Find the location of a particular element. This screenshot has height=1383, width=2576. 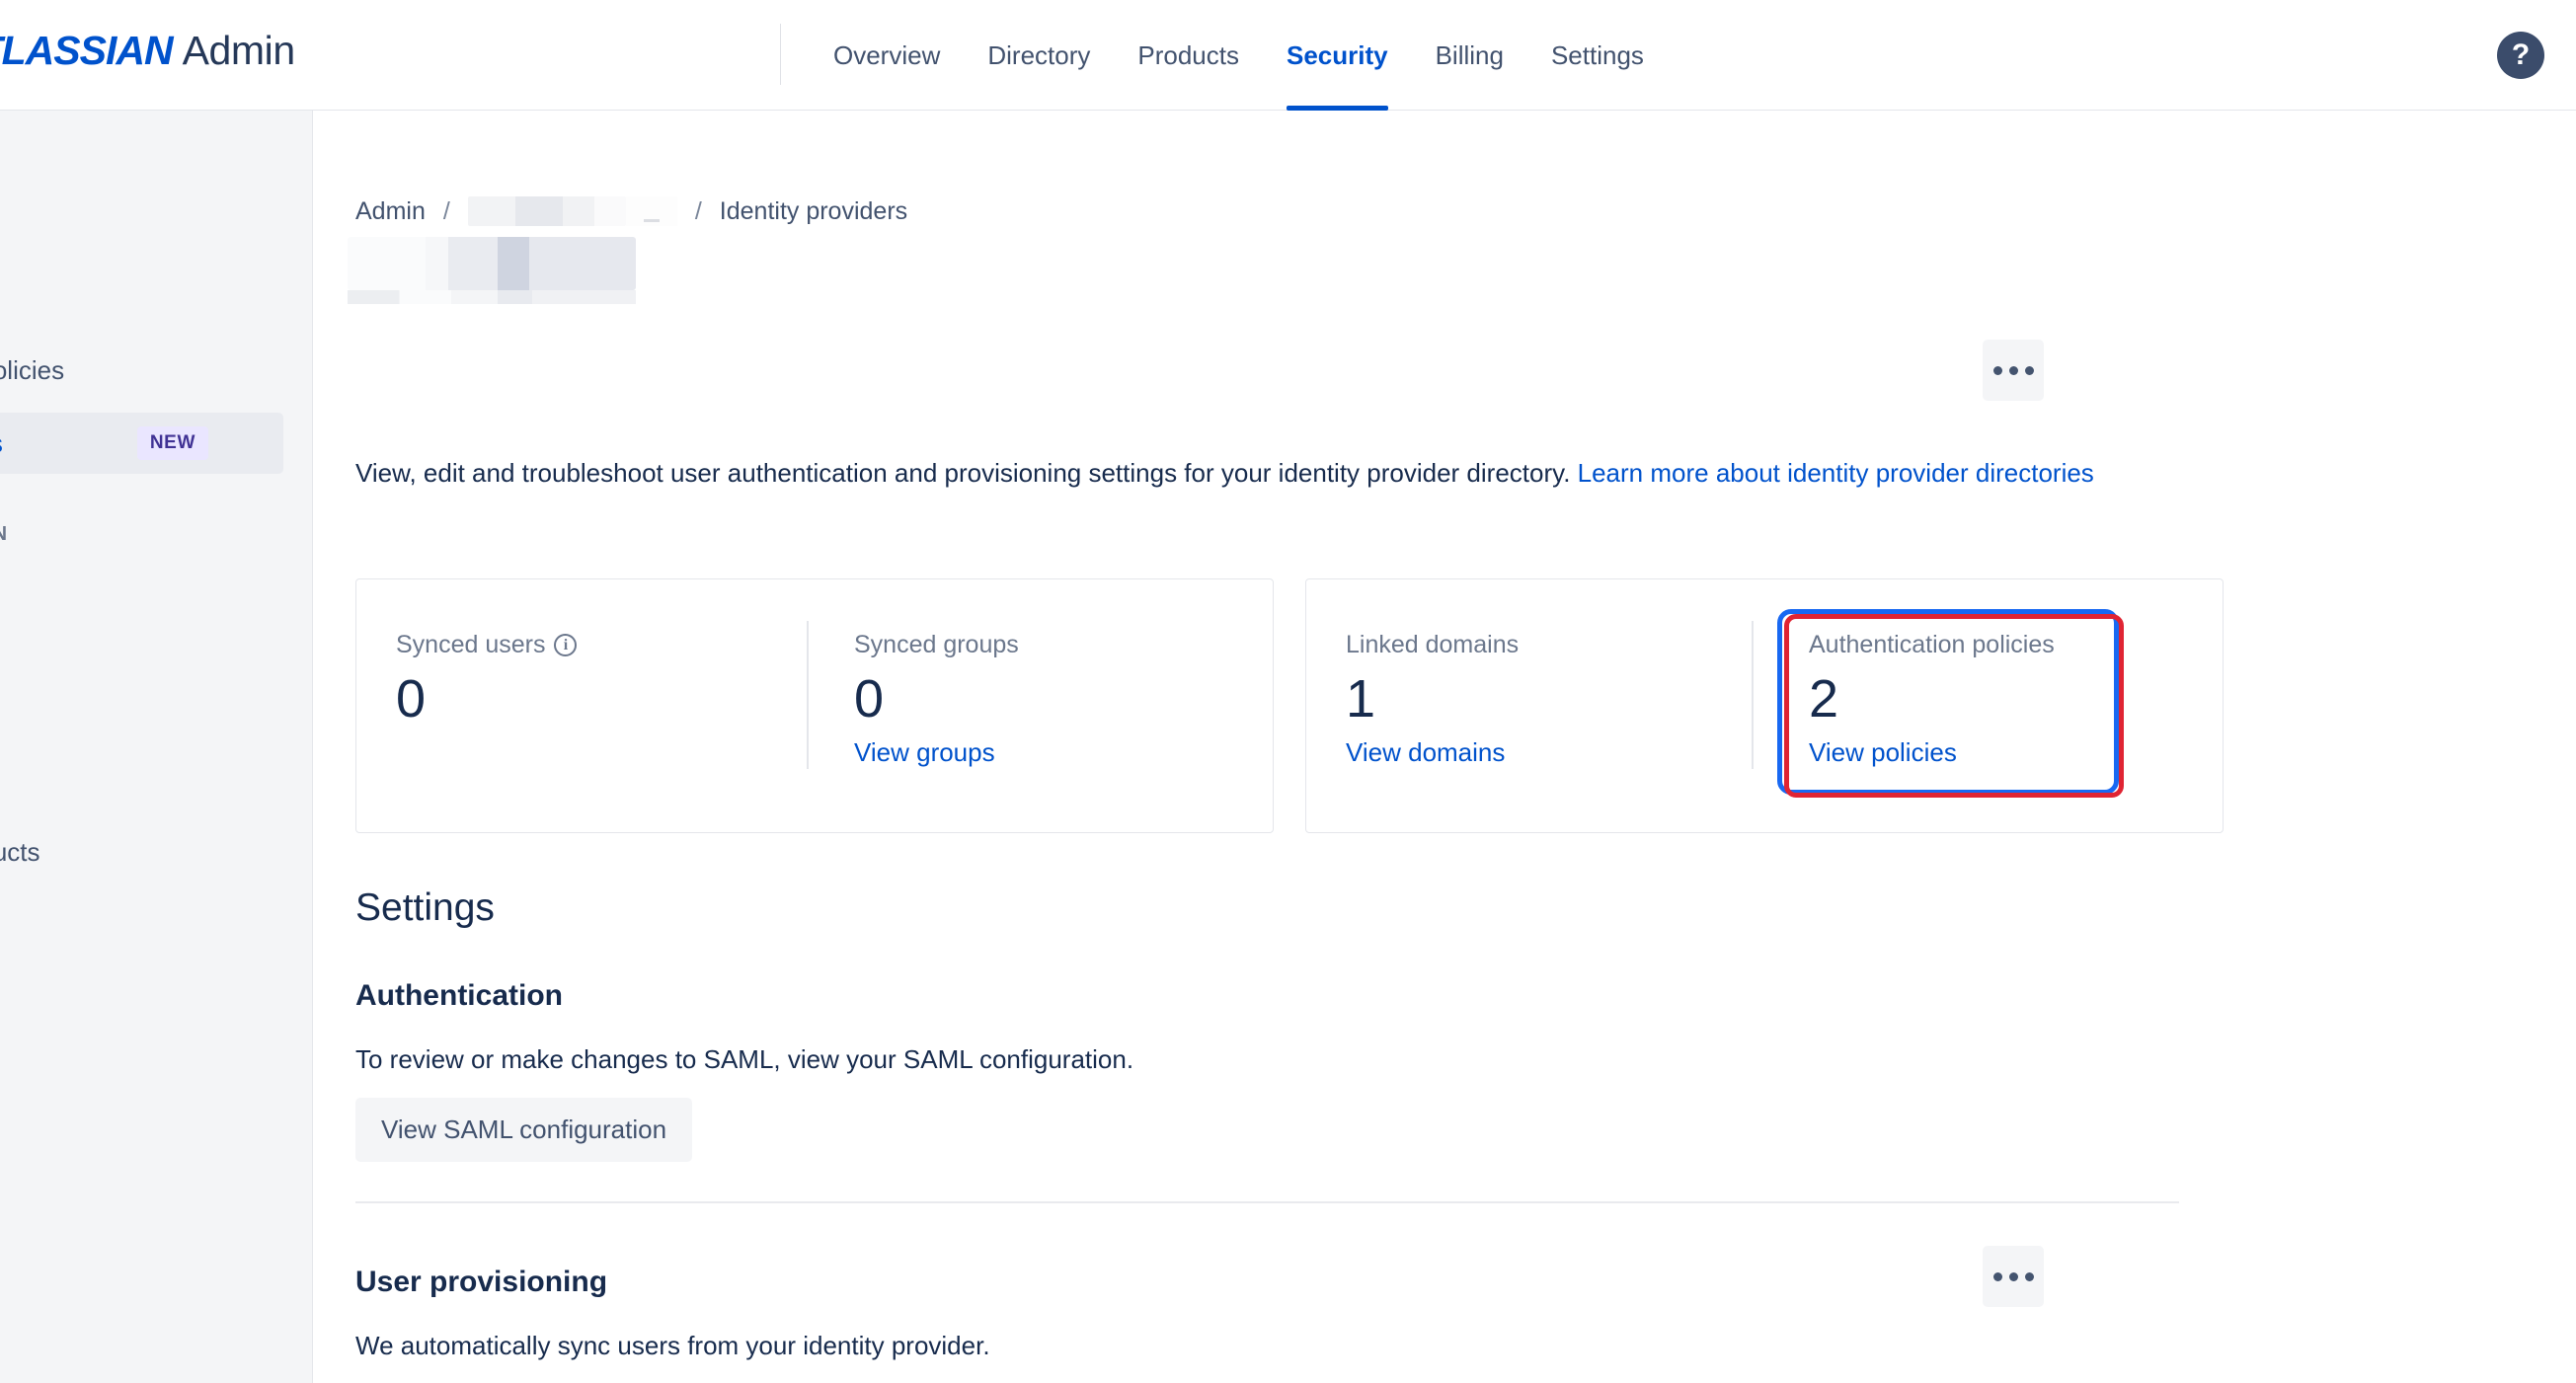

status-badge-new: NEW is located at coordinates (172, 443).